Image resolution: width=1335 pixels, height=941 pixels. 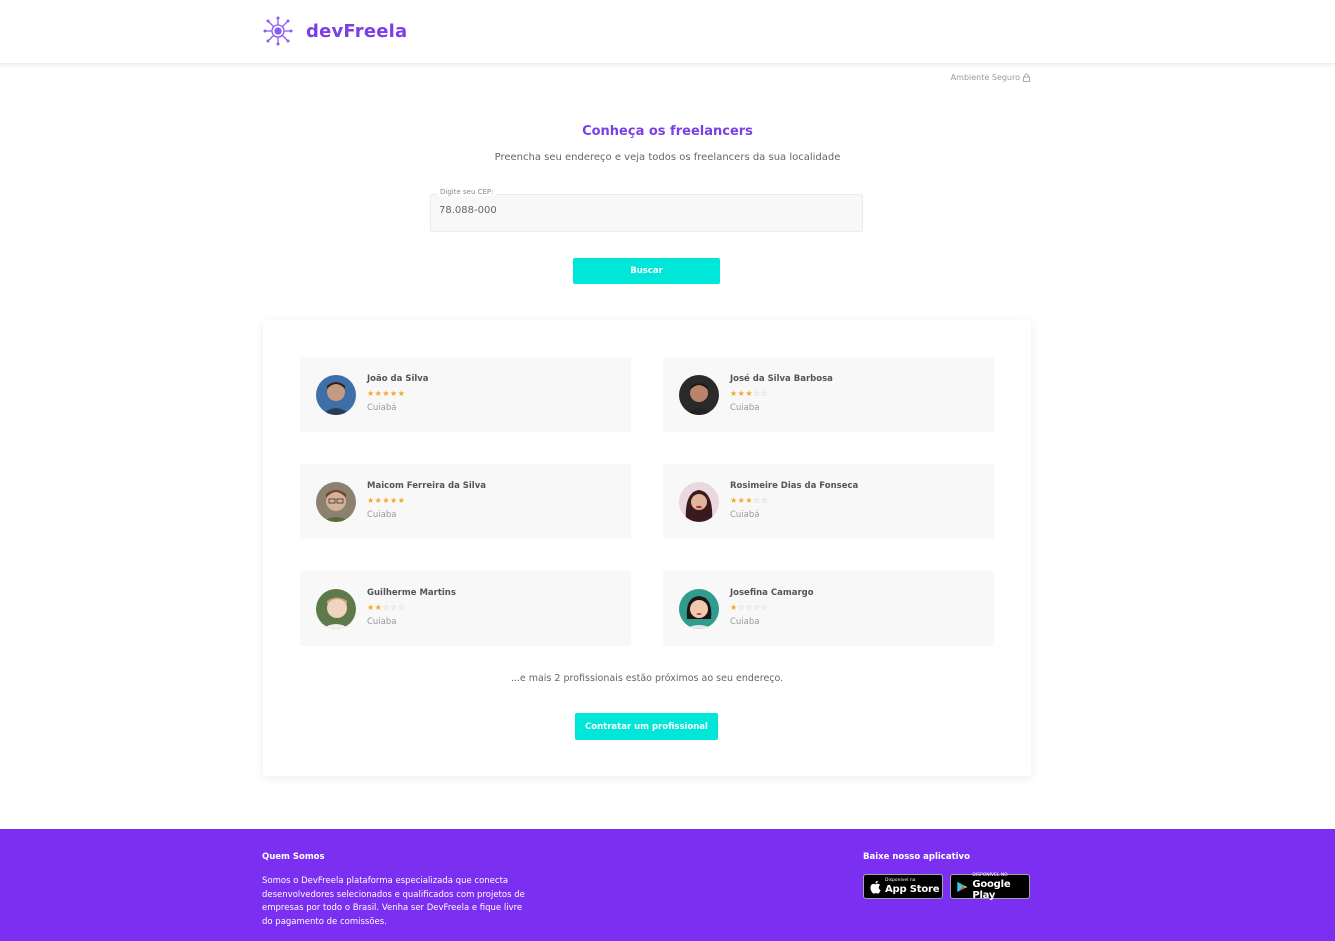 I want to click on lock-icon, so click(x=1026, y=77).